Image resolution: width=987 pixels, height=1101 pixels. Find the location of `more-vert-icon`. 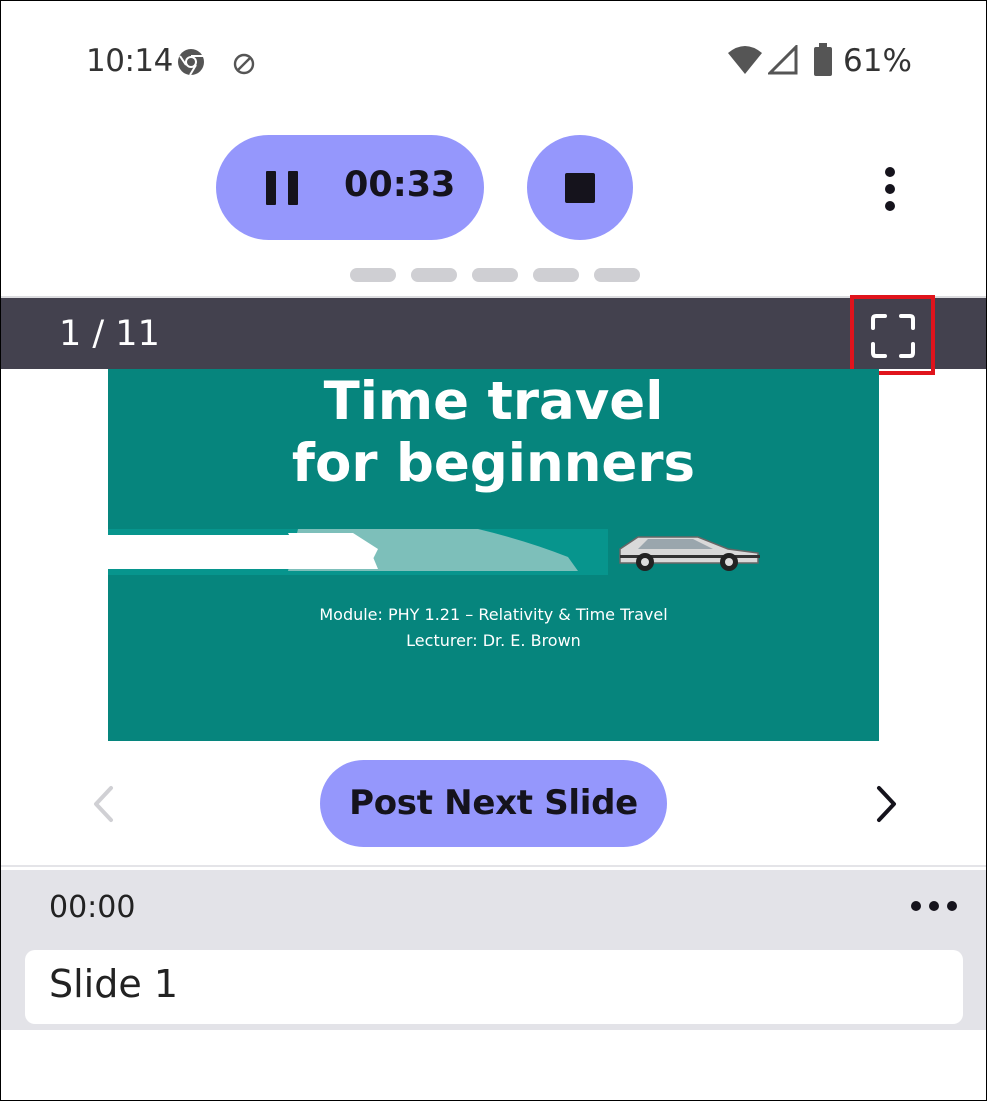

more-vert-icon is located at coordinates (891, 189).